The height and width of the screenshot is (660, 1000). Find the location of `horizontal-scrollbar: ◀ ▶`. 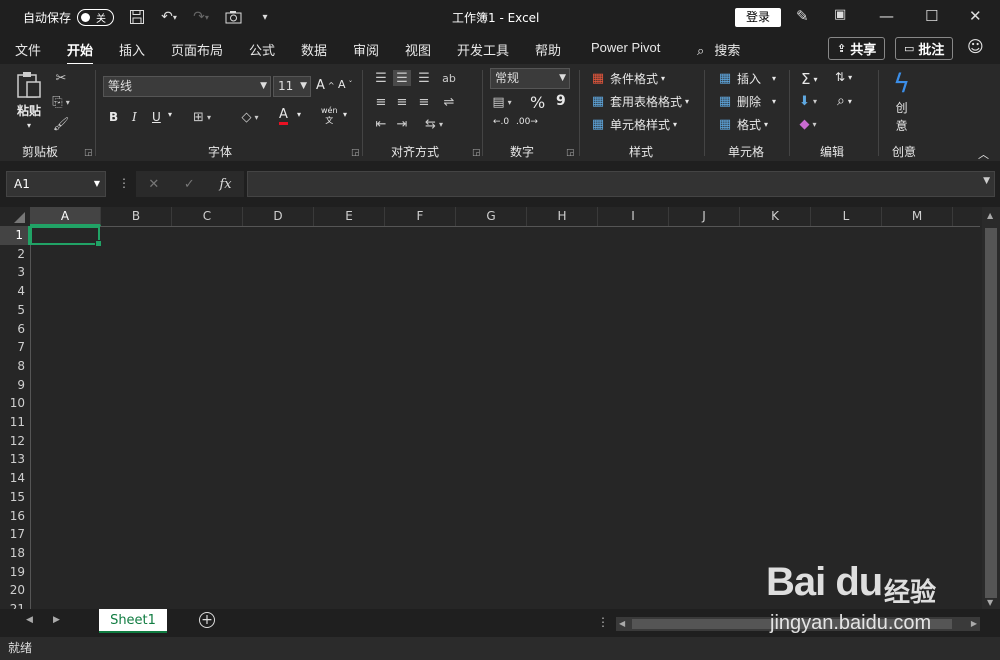

horizontal-scrollbar: ◀ ▶ is located at coordinates (798, 624).